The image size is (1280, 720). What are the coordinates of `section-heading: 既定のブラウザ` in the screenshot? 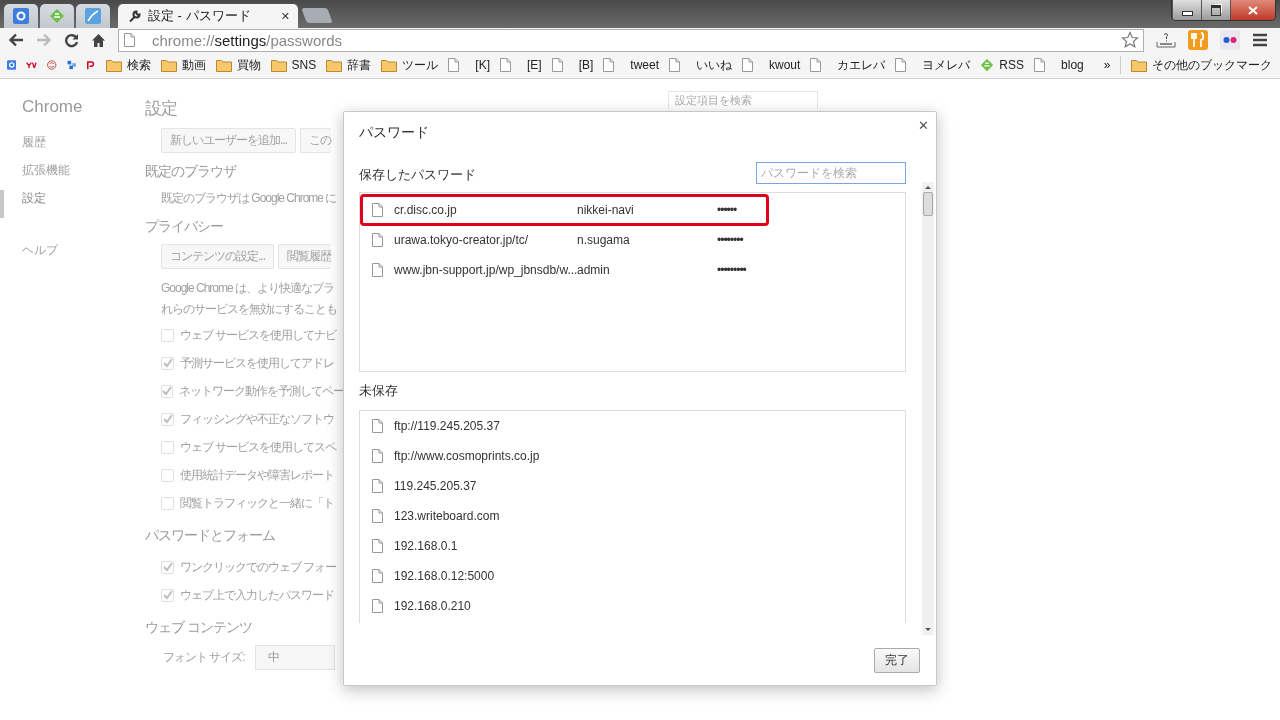 It's located at (191, 172).